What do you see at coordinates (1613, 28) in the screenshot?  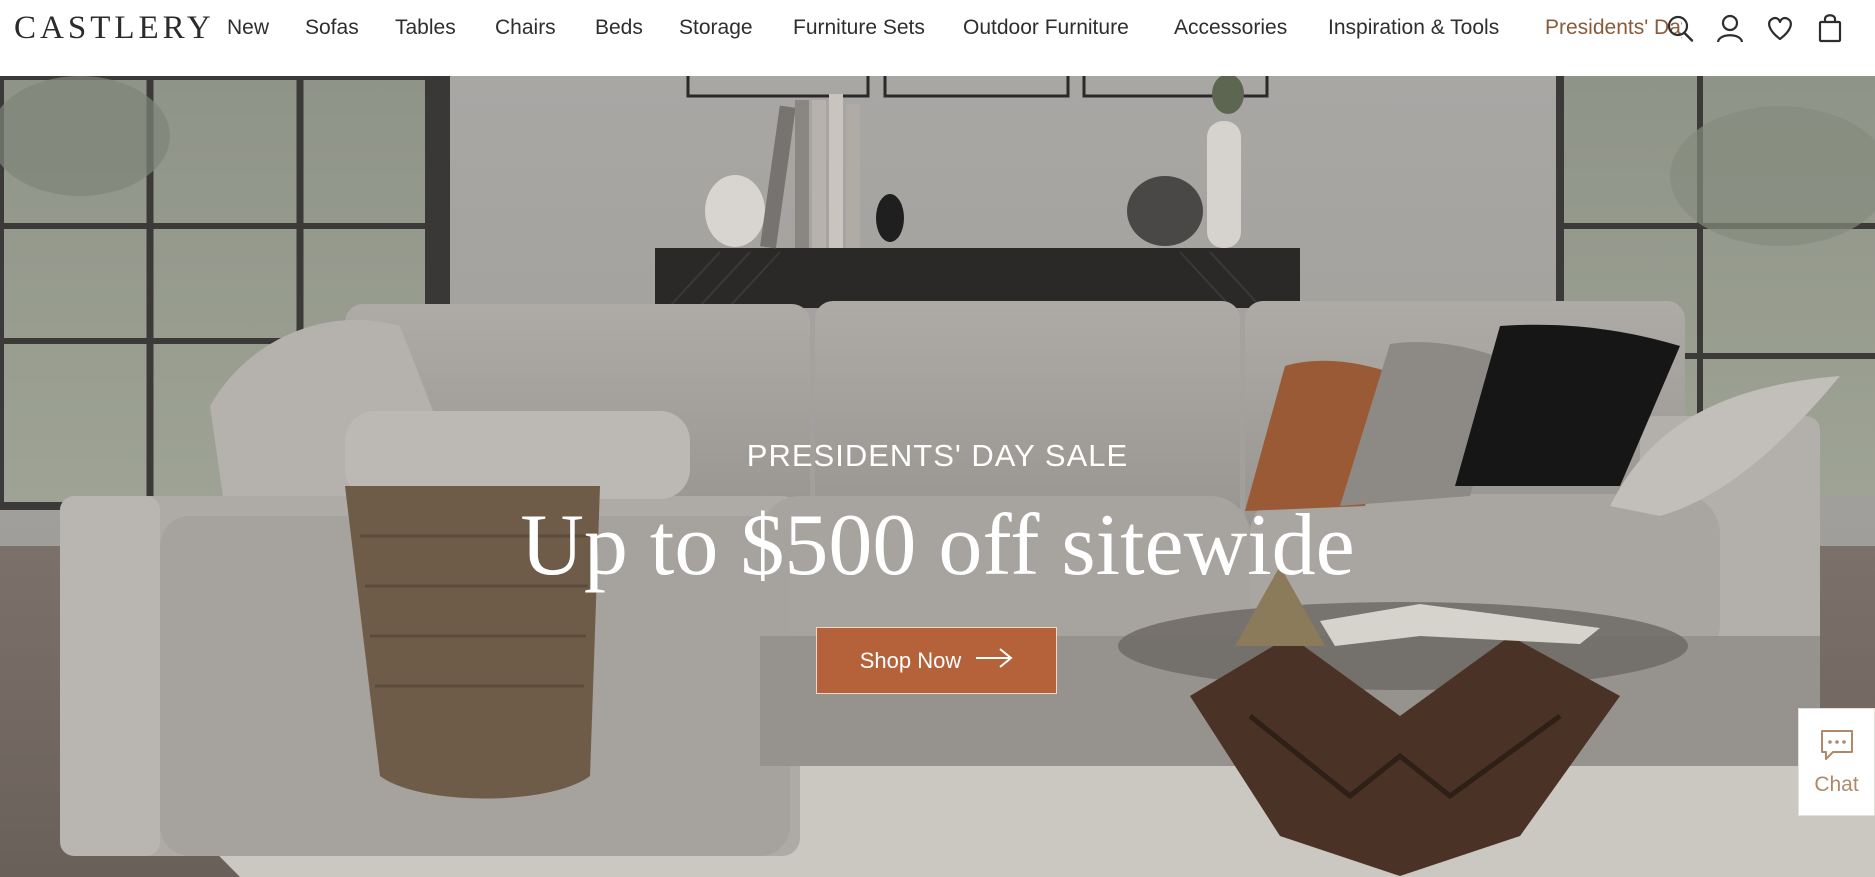 I see `nav-item-presidents-day-sale: Presidents' Day Sale` at bounding box center [1613, 28].